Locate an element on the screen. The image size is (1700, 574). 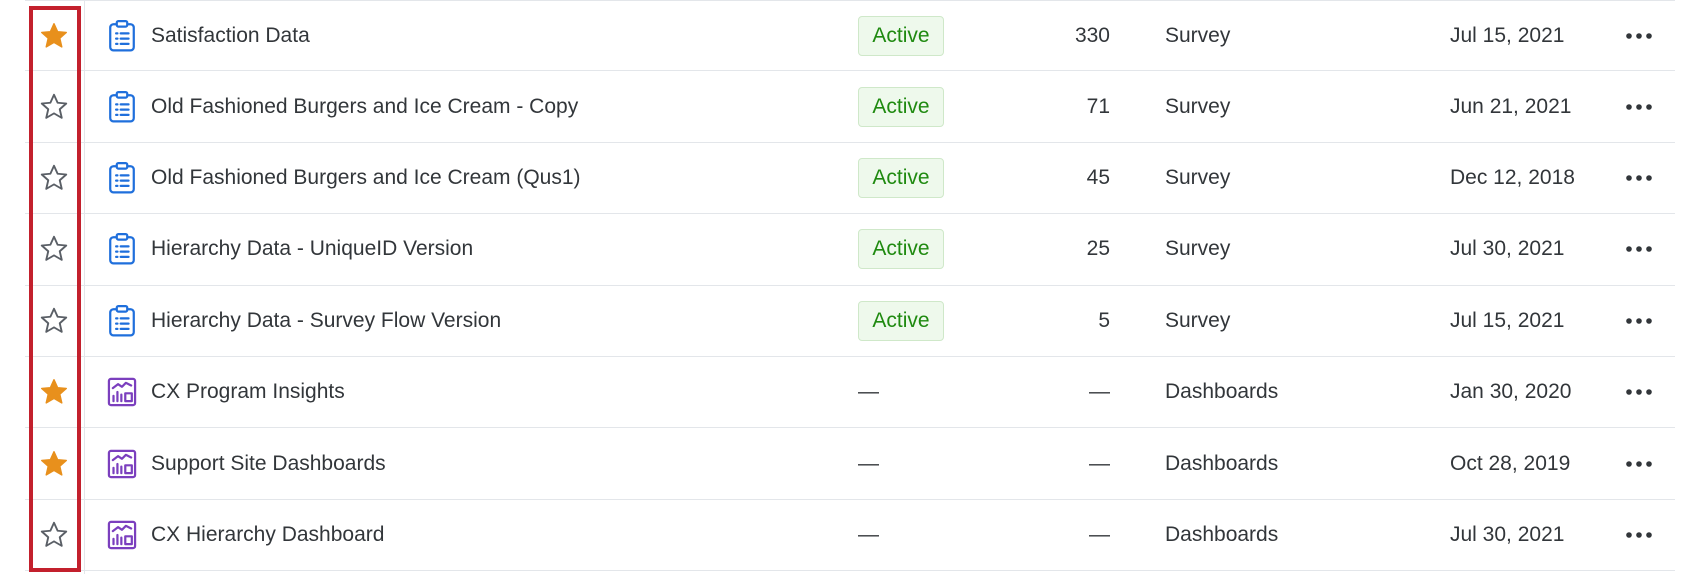
project-name: CX Hierarchy Dashboard is located at coordinates (267, 535).